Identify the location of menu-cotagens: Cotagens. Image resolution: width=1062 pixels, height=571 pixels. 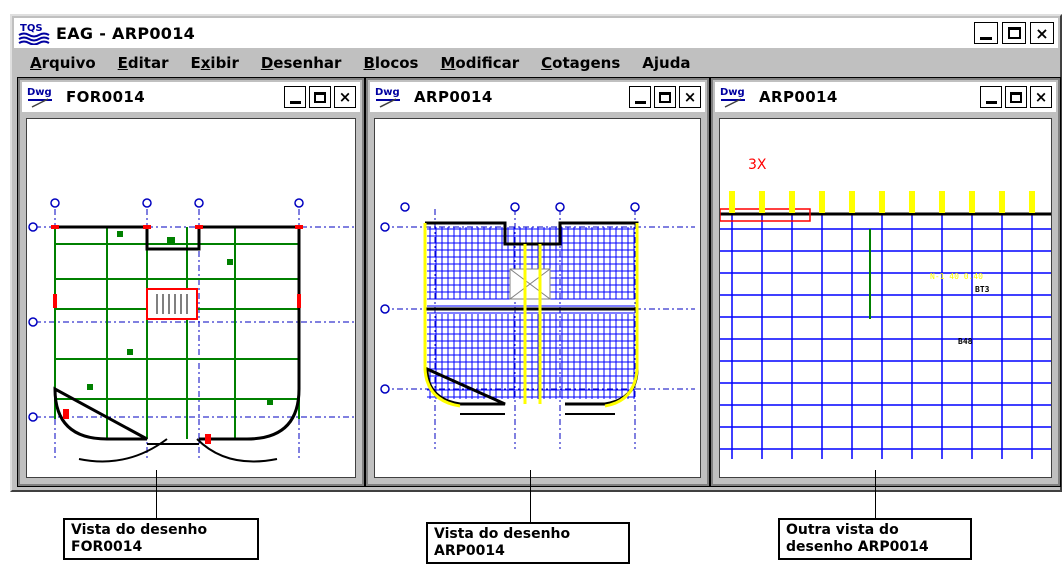
(580, 63).